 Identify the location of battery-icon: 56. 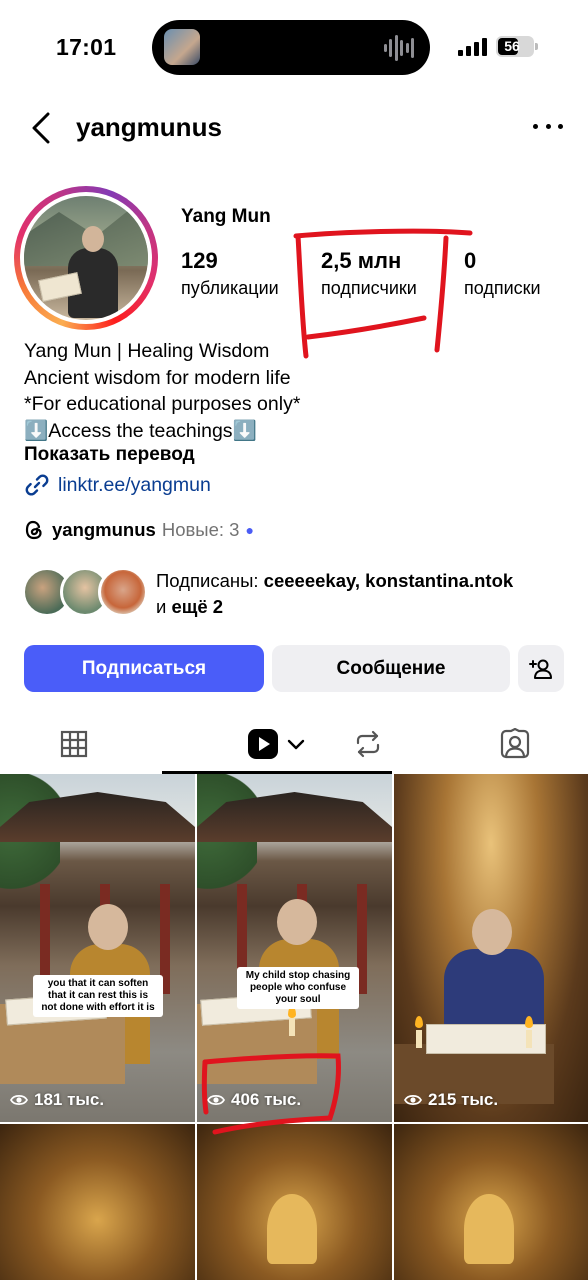
(517, 46).